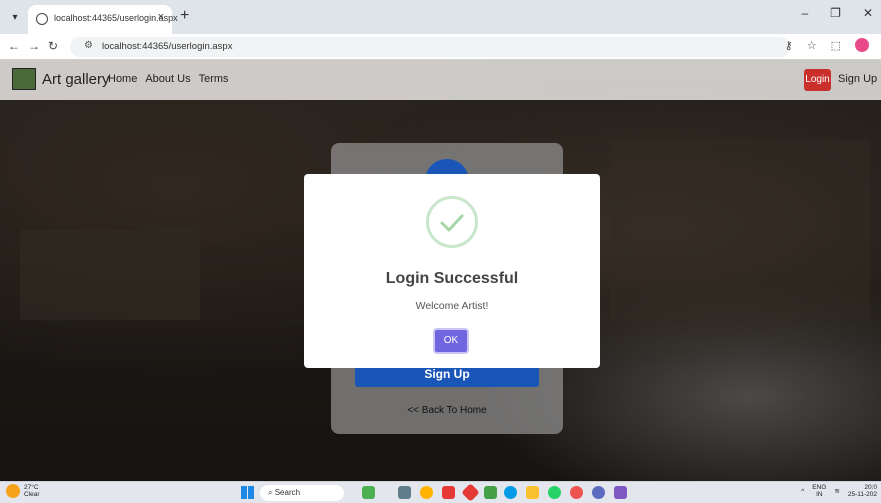 This screenshot has width=881, height=503. What do you see at coordinates (804, 13) in the screenshot?
I see `minimize-icon: –` at bounding box center [804, 13].